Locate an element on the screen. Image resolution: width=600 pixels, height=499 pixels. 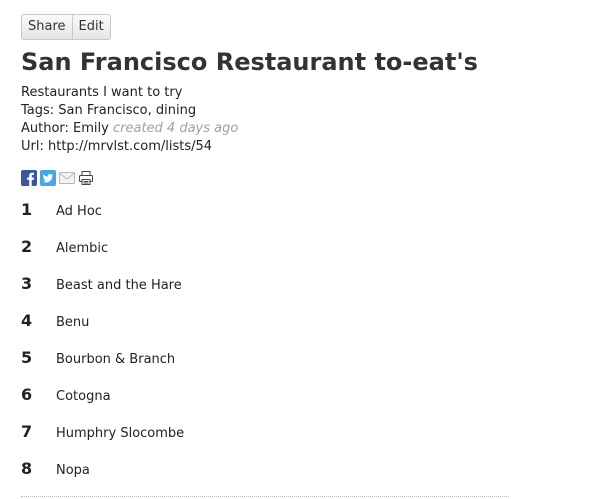
list-description: Restaurants I want to try is located at coordinates (102, 92).